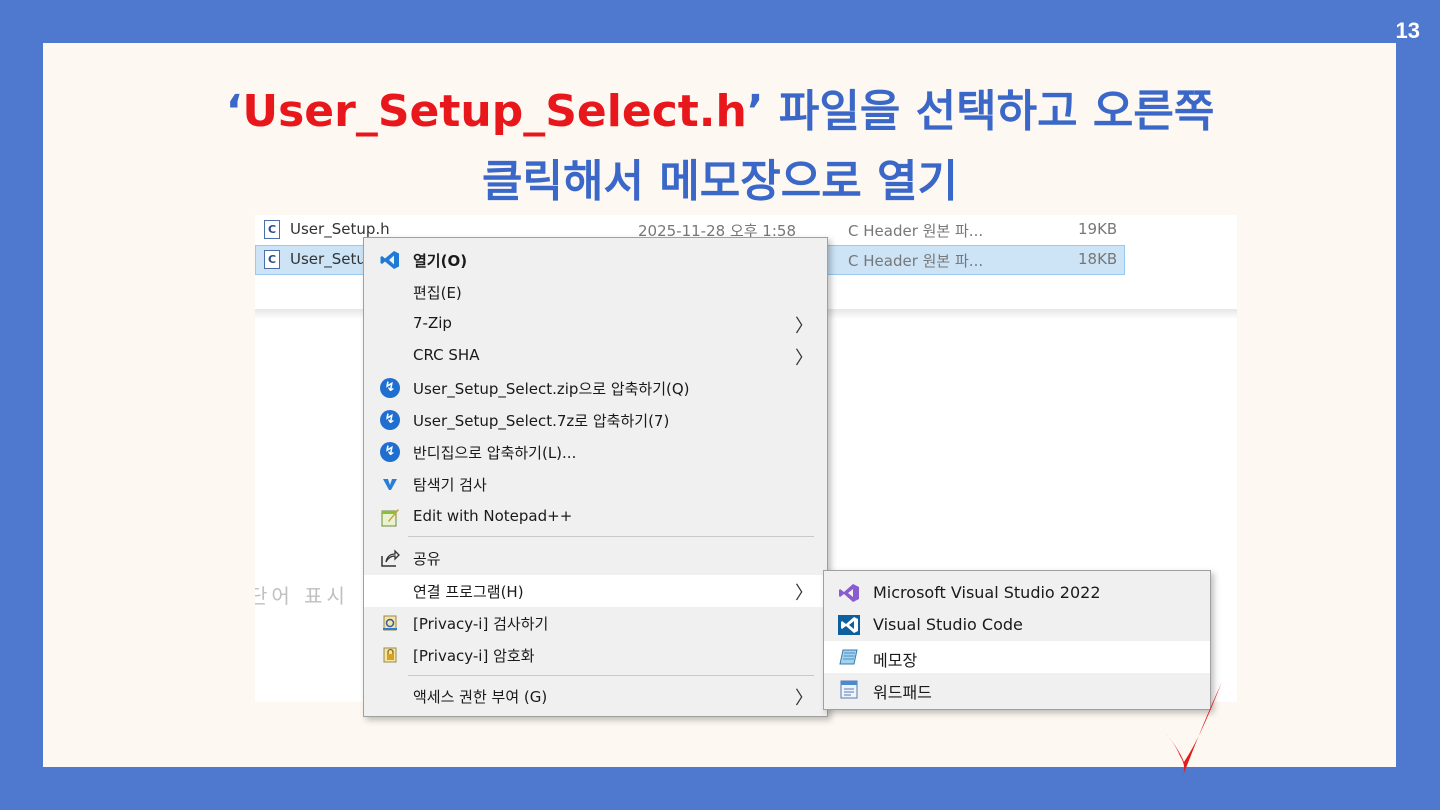  Describe the element at coordinates (234, 111) in the screenshot. I see `open-quote: ‘` at that location.